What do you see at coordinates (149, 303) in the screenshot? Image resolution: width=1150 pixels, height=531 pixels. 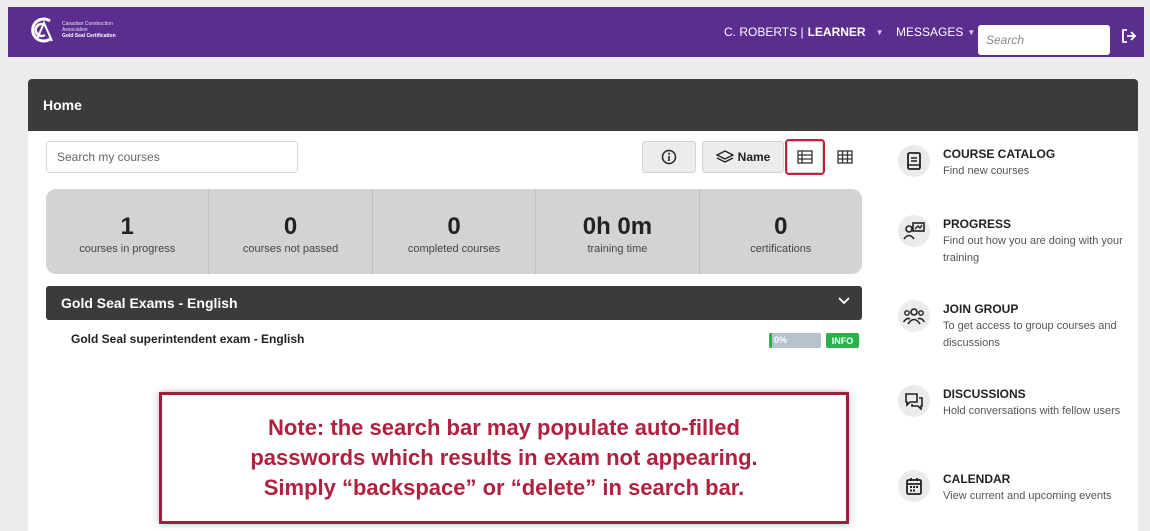 I see `group-title: Gold Seal Exams - English` at bounding box center [149, 303].